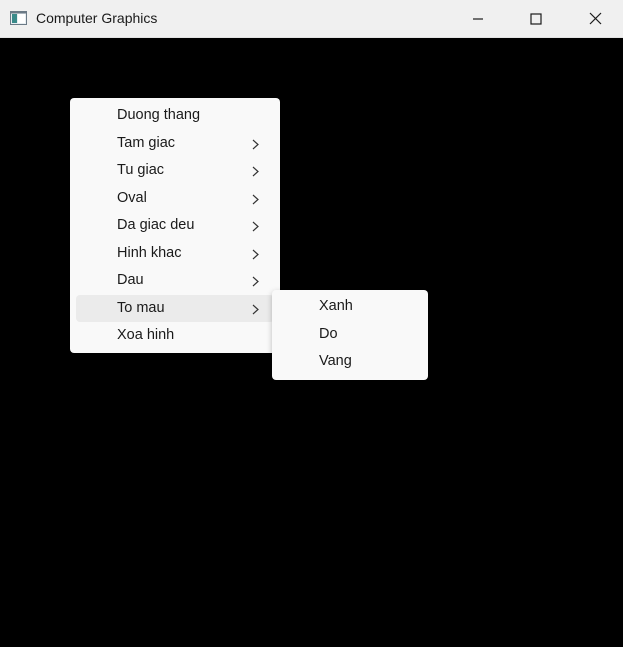 This screenshot has width=623, height=647. I want to click on maximize-button, so click(536, 18).